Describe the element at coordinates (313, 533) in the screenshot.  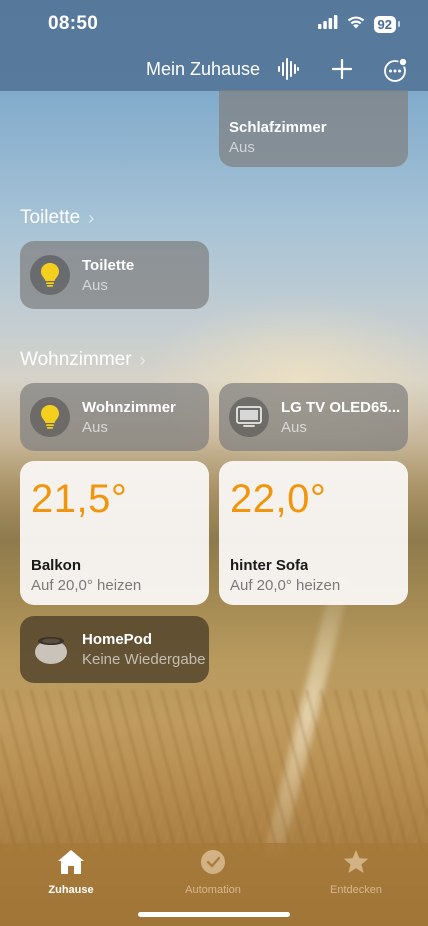
I see `thermostat-tile-hinter-sofa: 22,0° hinter Sofa Auf 20,0° heizen` at that location.